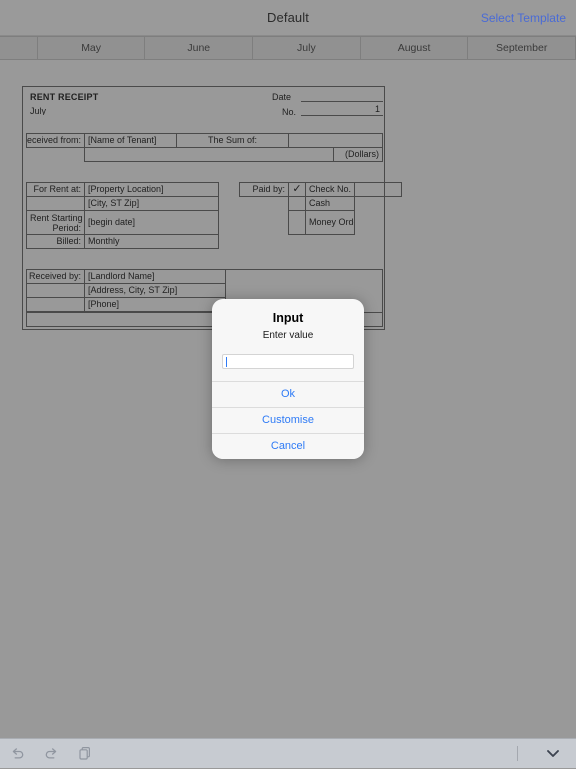  I want to click on alert-message: Enter value, so click(288, 335).